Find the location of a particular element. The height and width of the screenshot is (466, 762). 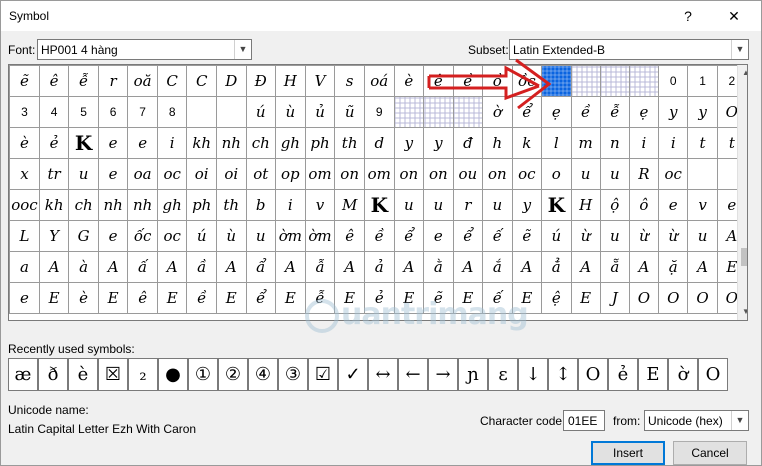

symbol-cell: o is located at coordinates (556, 174).